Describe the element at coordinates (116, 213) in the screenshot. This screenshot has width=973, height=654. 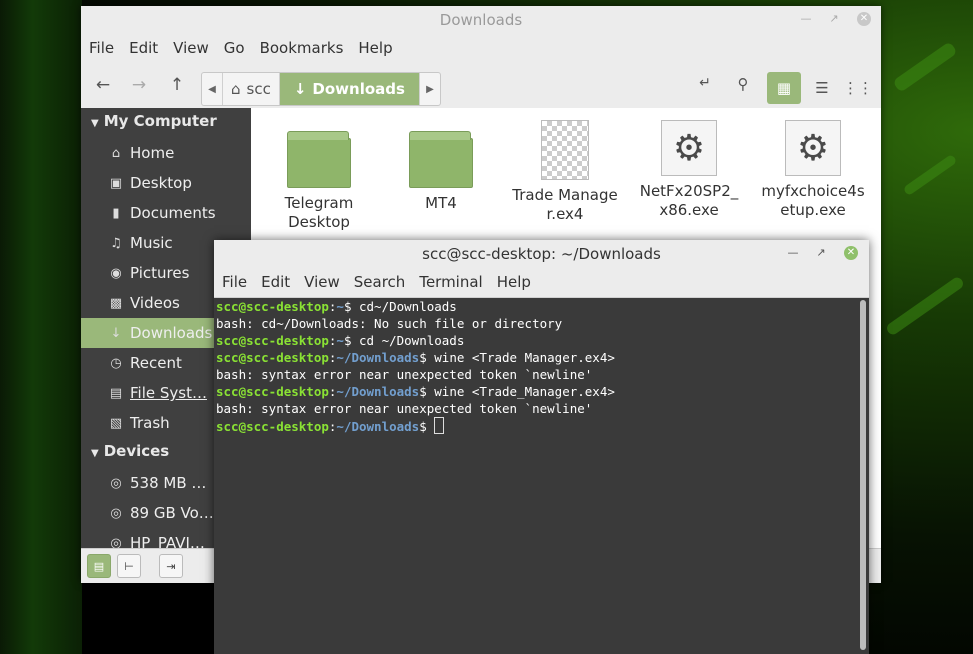
I see `document-icon: ▮` at that location.